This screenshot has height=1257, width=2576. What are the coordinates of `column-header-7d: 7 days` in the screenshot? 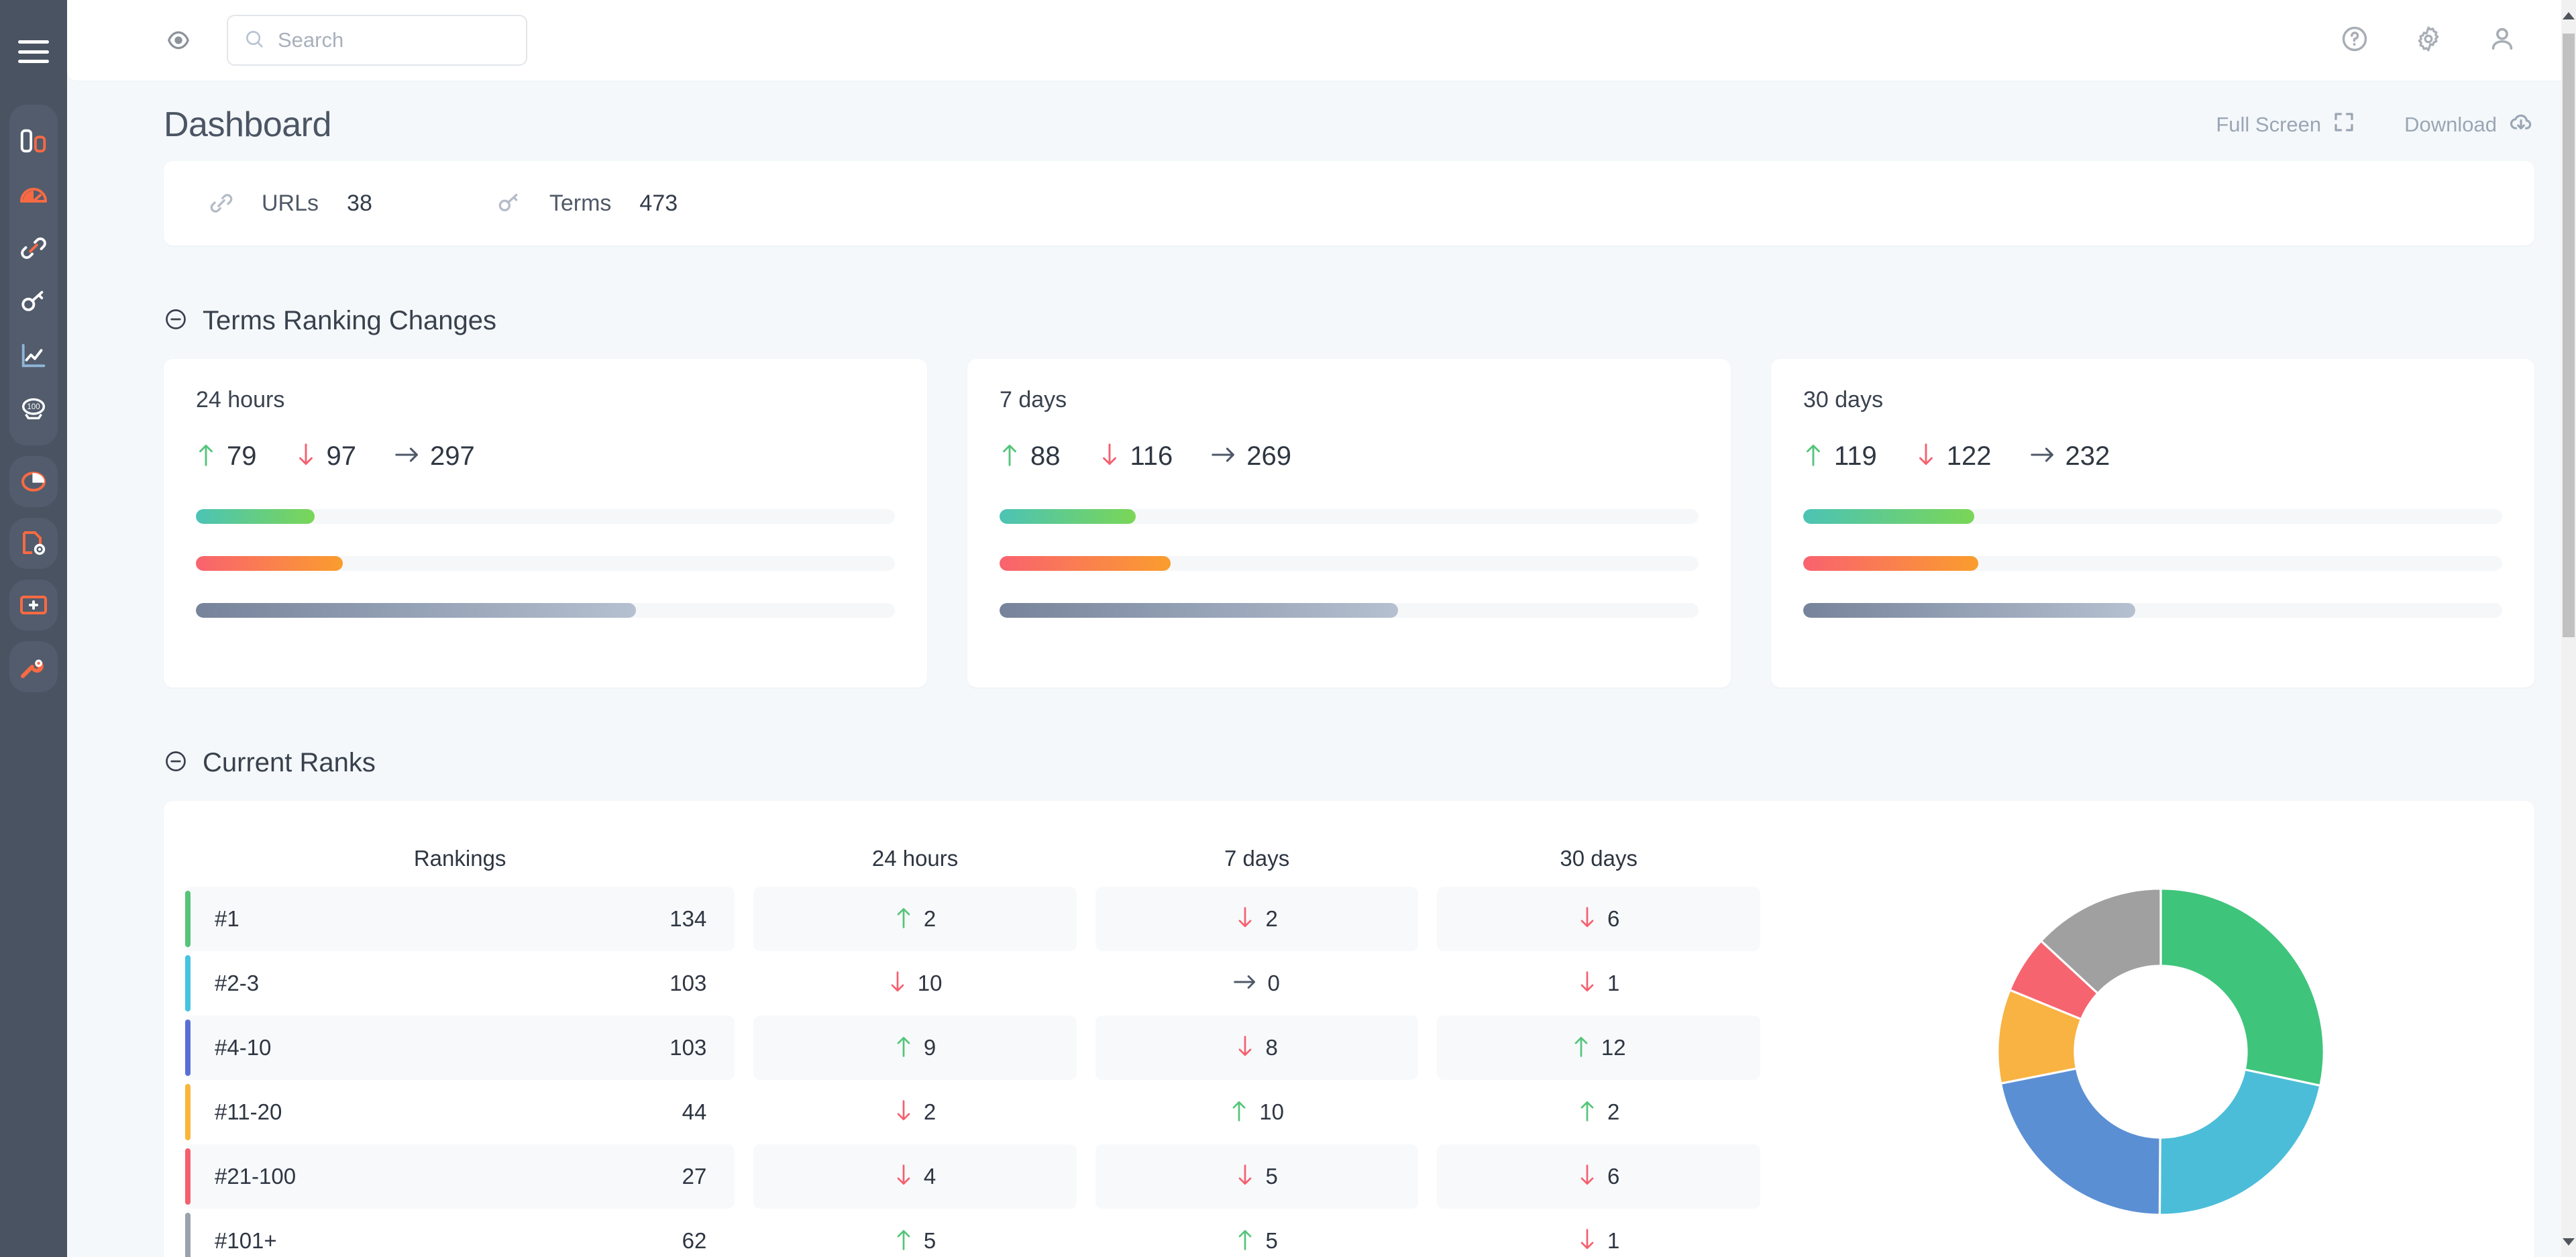 It's located at (1257, 858).